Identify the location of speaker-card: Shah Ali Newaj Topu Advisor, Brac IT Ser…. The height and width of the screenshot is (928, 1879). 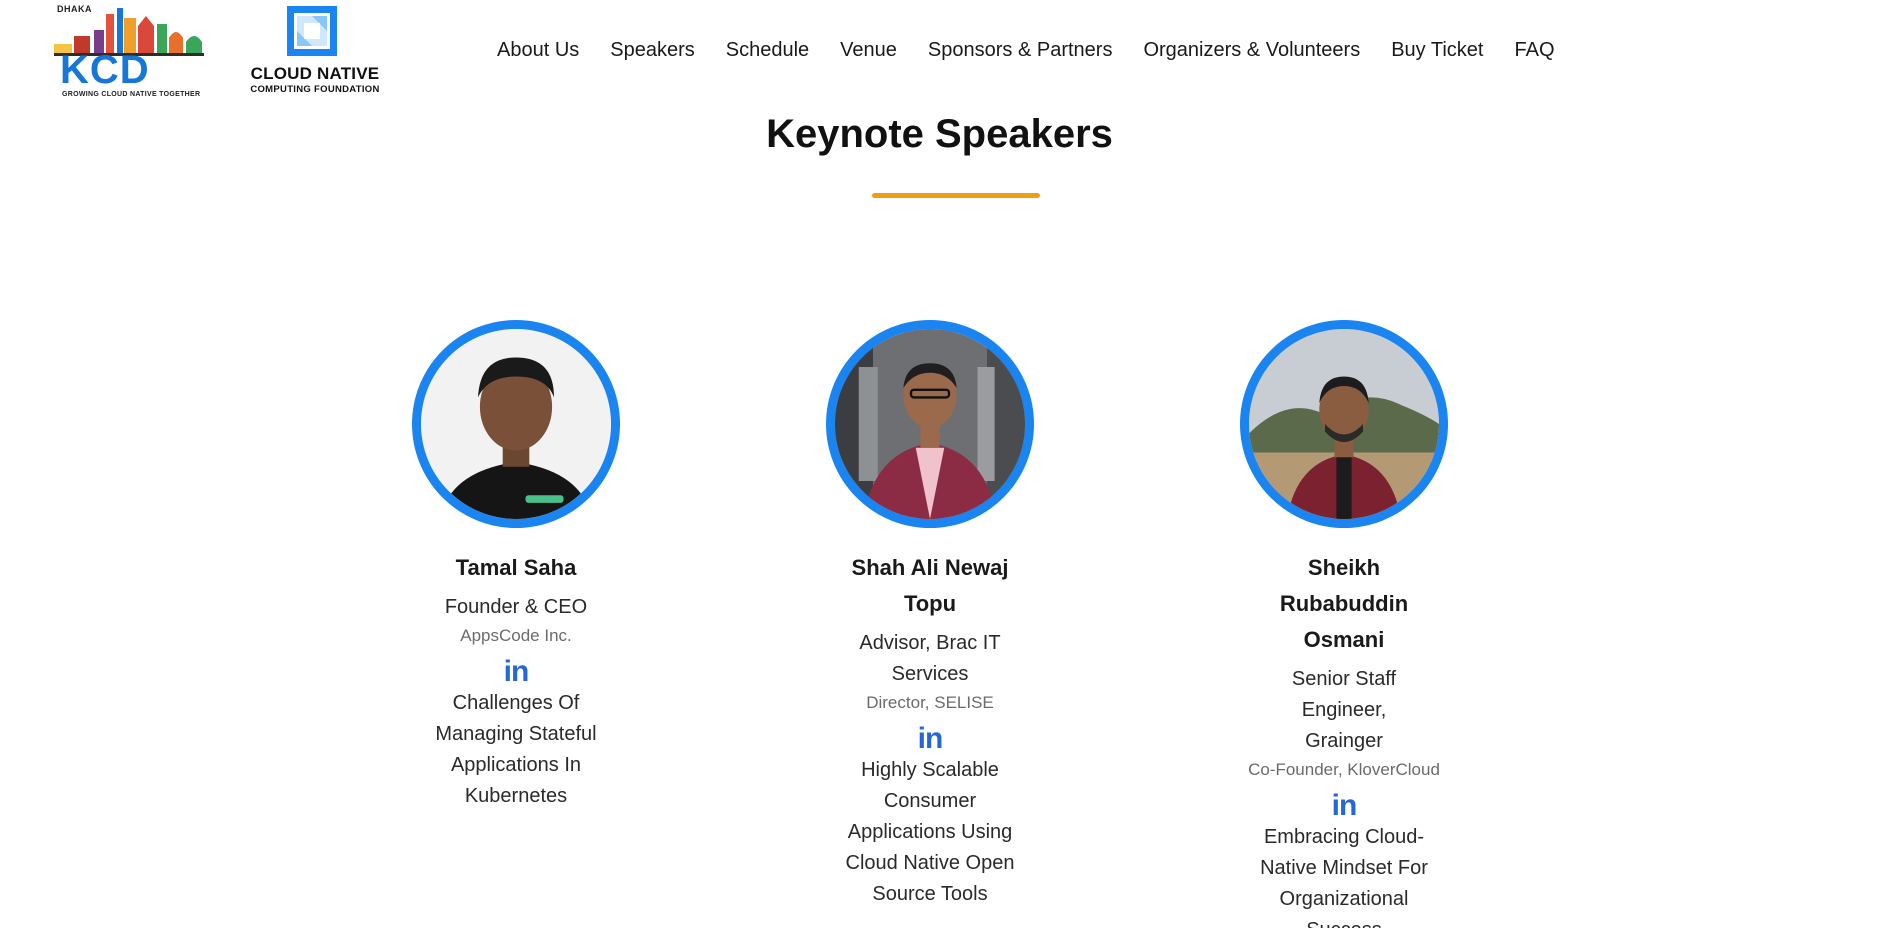
(930, 615).